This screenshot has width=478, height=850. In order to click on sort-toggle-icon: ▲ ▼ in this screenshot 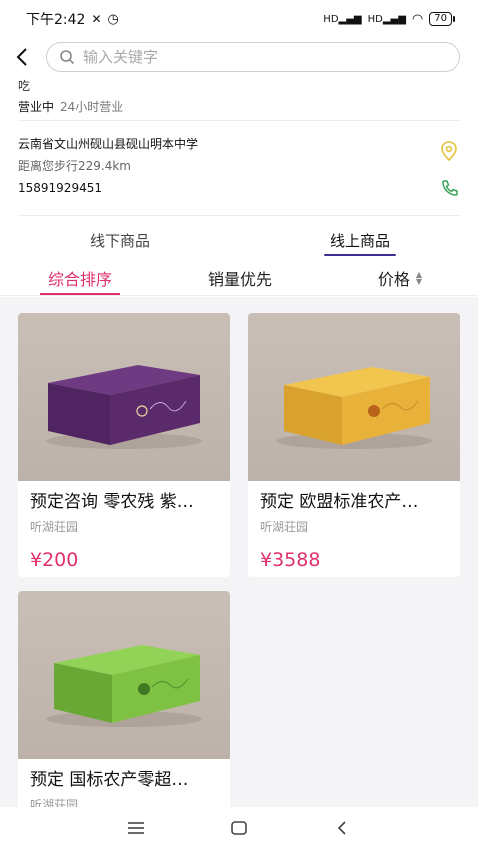, I will do `click(419, 278)`.